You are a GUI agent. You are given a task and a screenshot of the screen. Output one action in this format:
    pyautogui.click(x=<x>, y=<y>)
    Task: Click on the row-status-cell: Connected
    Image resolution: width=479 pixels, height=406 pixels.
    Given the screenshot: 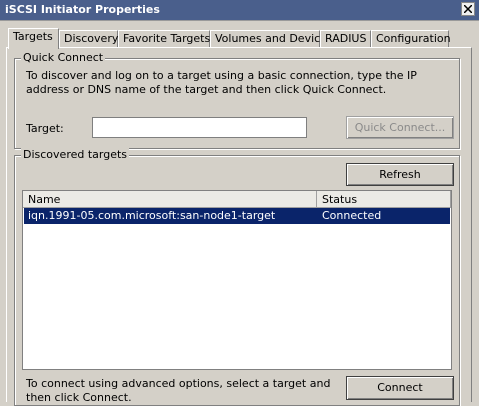 What is the action you would take?
    pyautogui.click(x=352, y=215)
    